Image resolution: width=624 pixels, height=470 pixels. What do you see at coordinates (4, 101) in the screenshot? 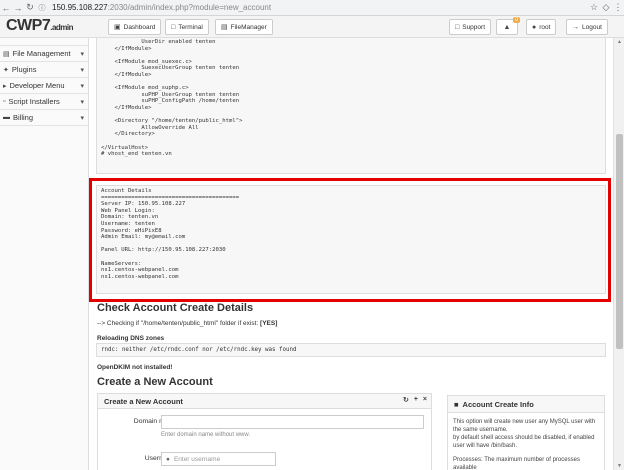
I see `script-icon: ▫` at bounding box center [4, 101].